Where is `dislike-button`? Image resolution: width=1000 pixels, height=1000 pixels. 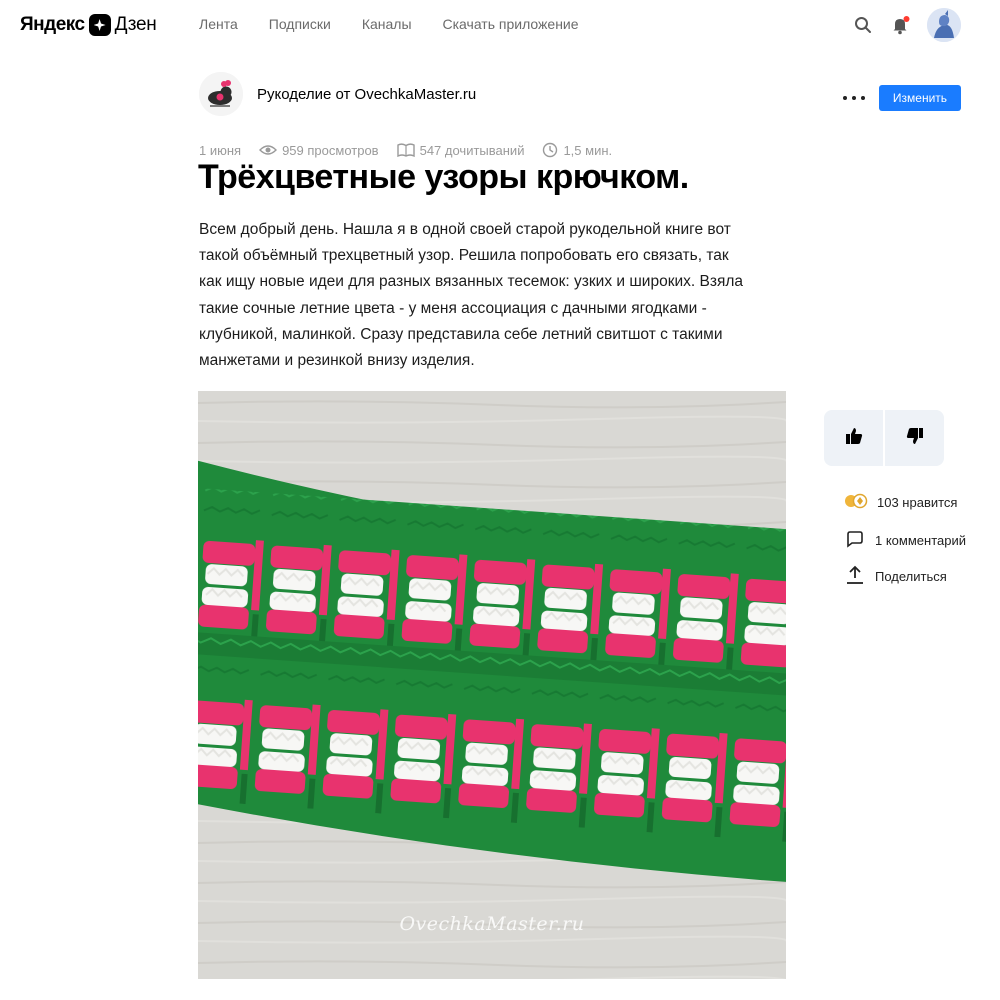
dislike-button is located at coordinates (914, 438).